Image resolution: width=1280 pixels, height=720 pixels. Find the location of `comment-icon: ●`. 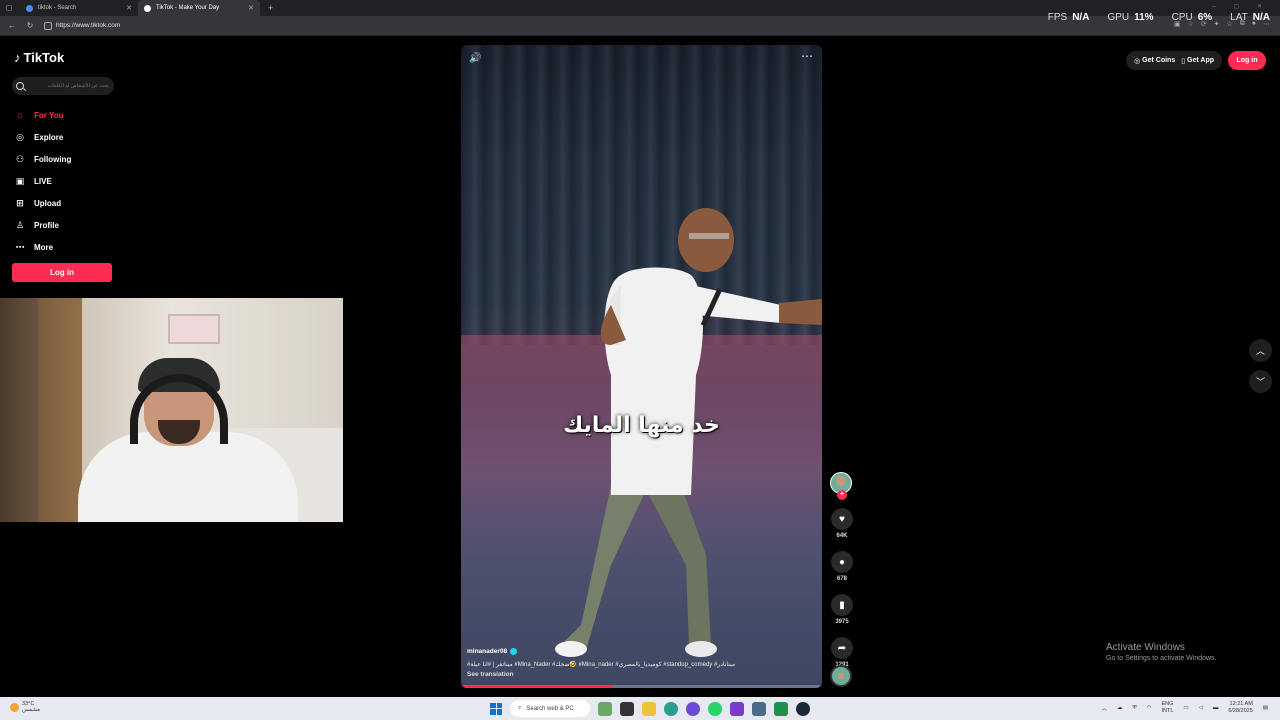

comment-icon: ● is located at coordinates (842, 562).